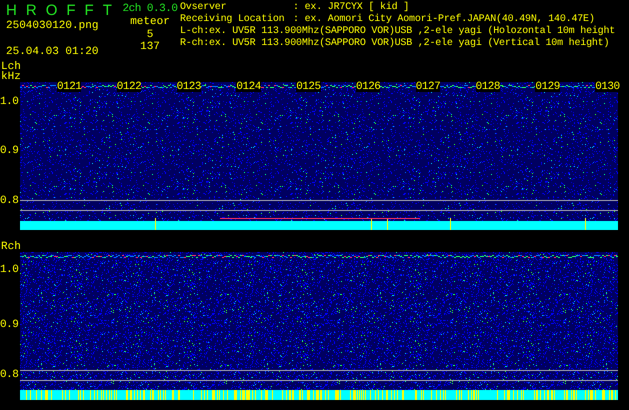  Describe the element at coordinates (52, 10) in the screenshot. I see `title-letter: O` at that location.